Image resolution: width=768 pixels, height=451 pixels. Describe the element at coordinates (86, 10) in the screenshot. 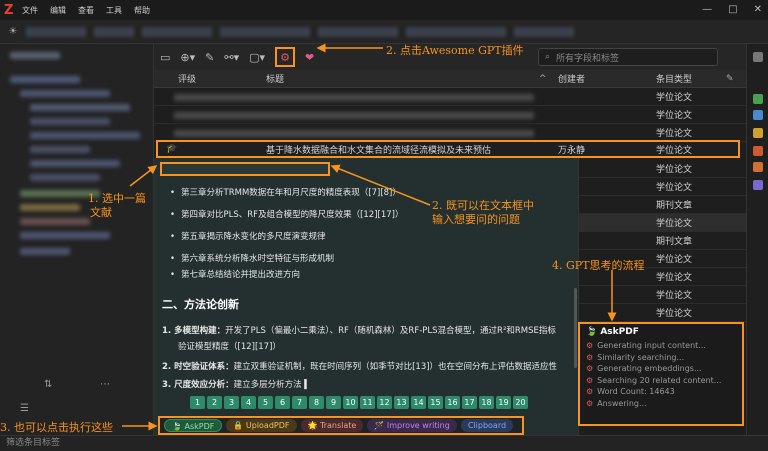

I see `menu-view: 查看` at that location.